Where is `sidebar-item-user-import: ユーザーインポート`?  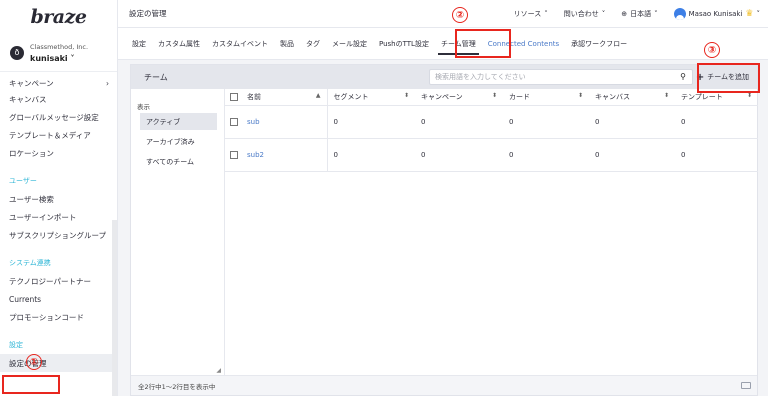
sidebar-item-user-import: ユーザーインポート is located at coordinates (58, 217).